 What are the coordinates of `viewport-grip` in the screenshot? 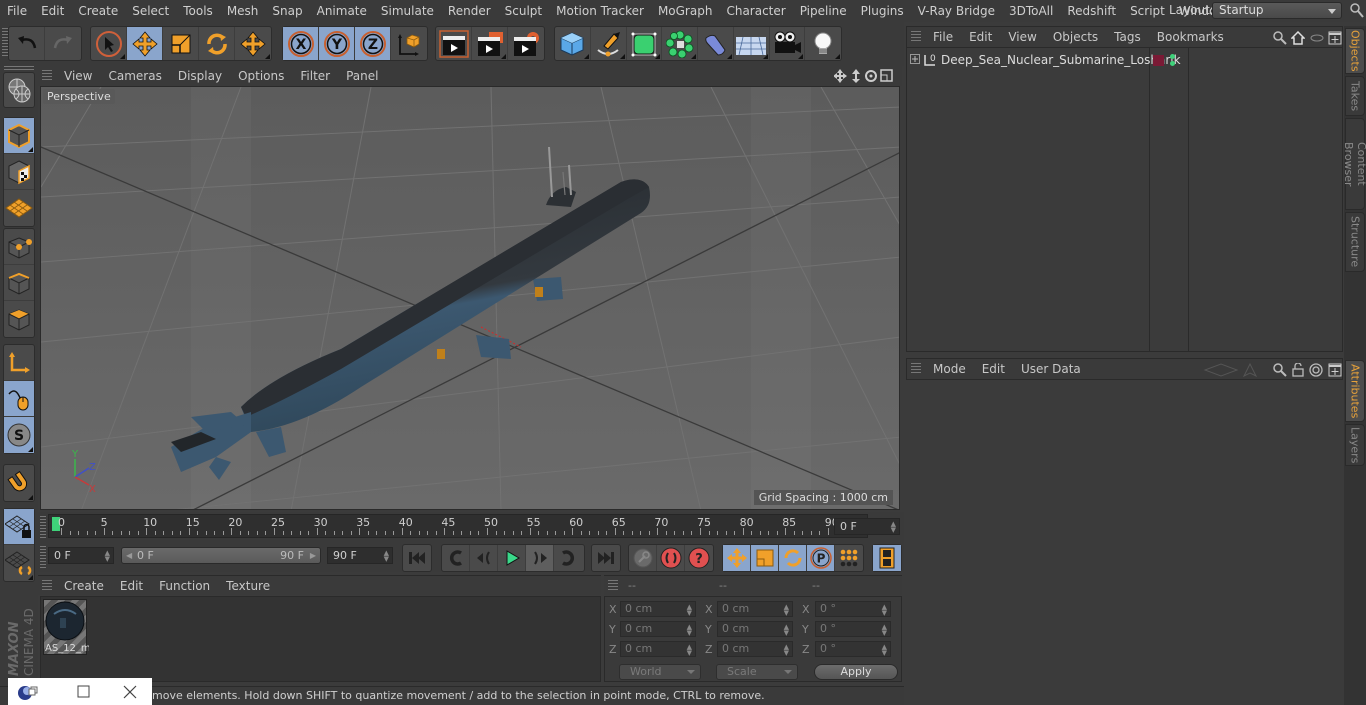 It's located at (47, 76).